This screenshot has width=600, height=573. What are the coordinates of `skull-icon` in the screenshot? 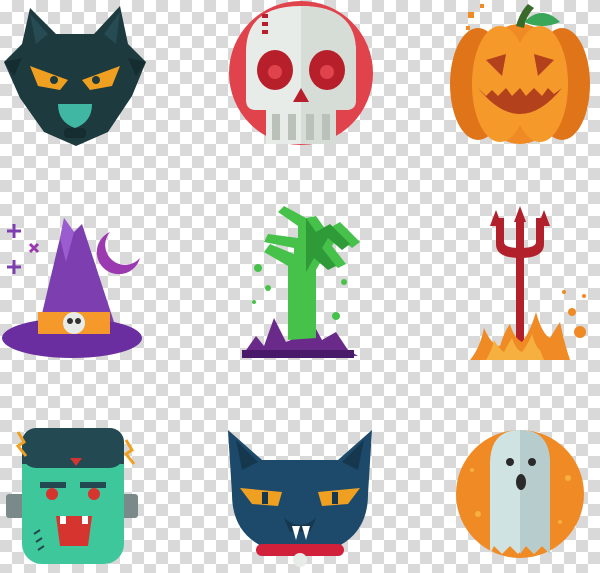 It's located at (301, 73).